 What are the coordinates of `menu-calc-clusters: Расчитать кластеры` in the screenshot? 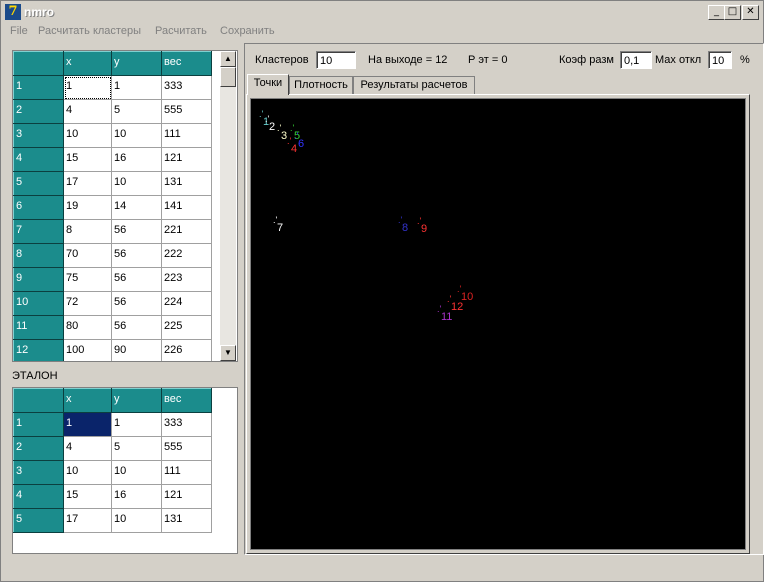 It's located at (89, 31).